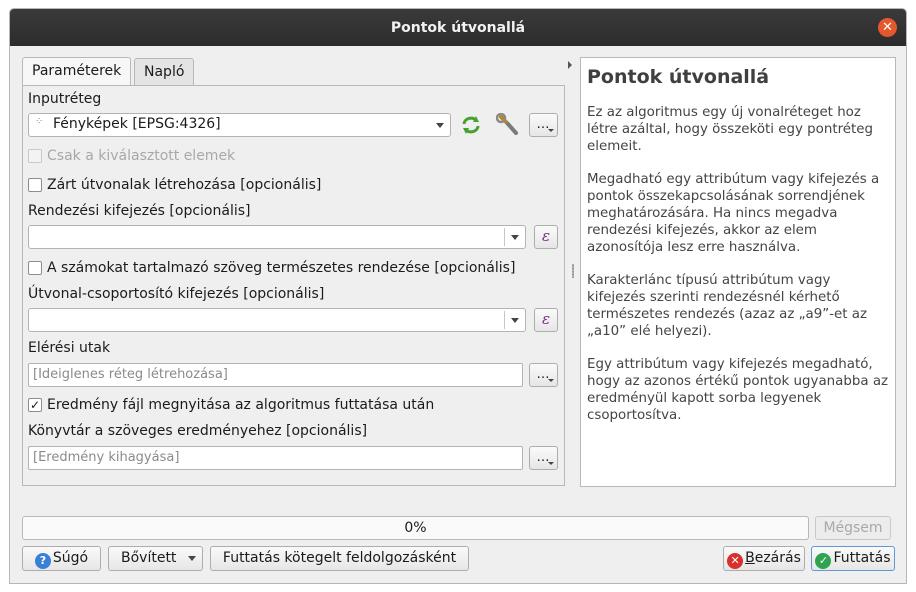 This screenshot has height=592, width=916. Describe the element at coordinates (141, 156) in the screenshot. I see `selected-only-label: Csak a kiválasztott elemek` at that location.